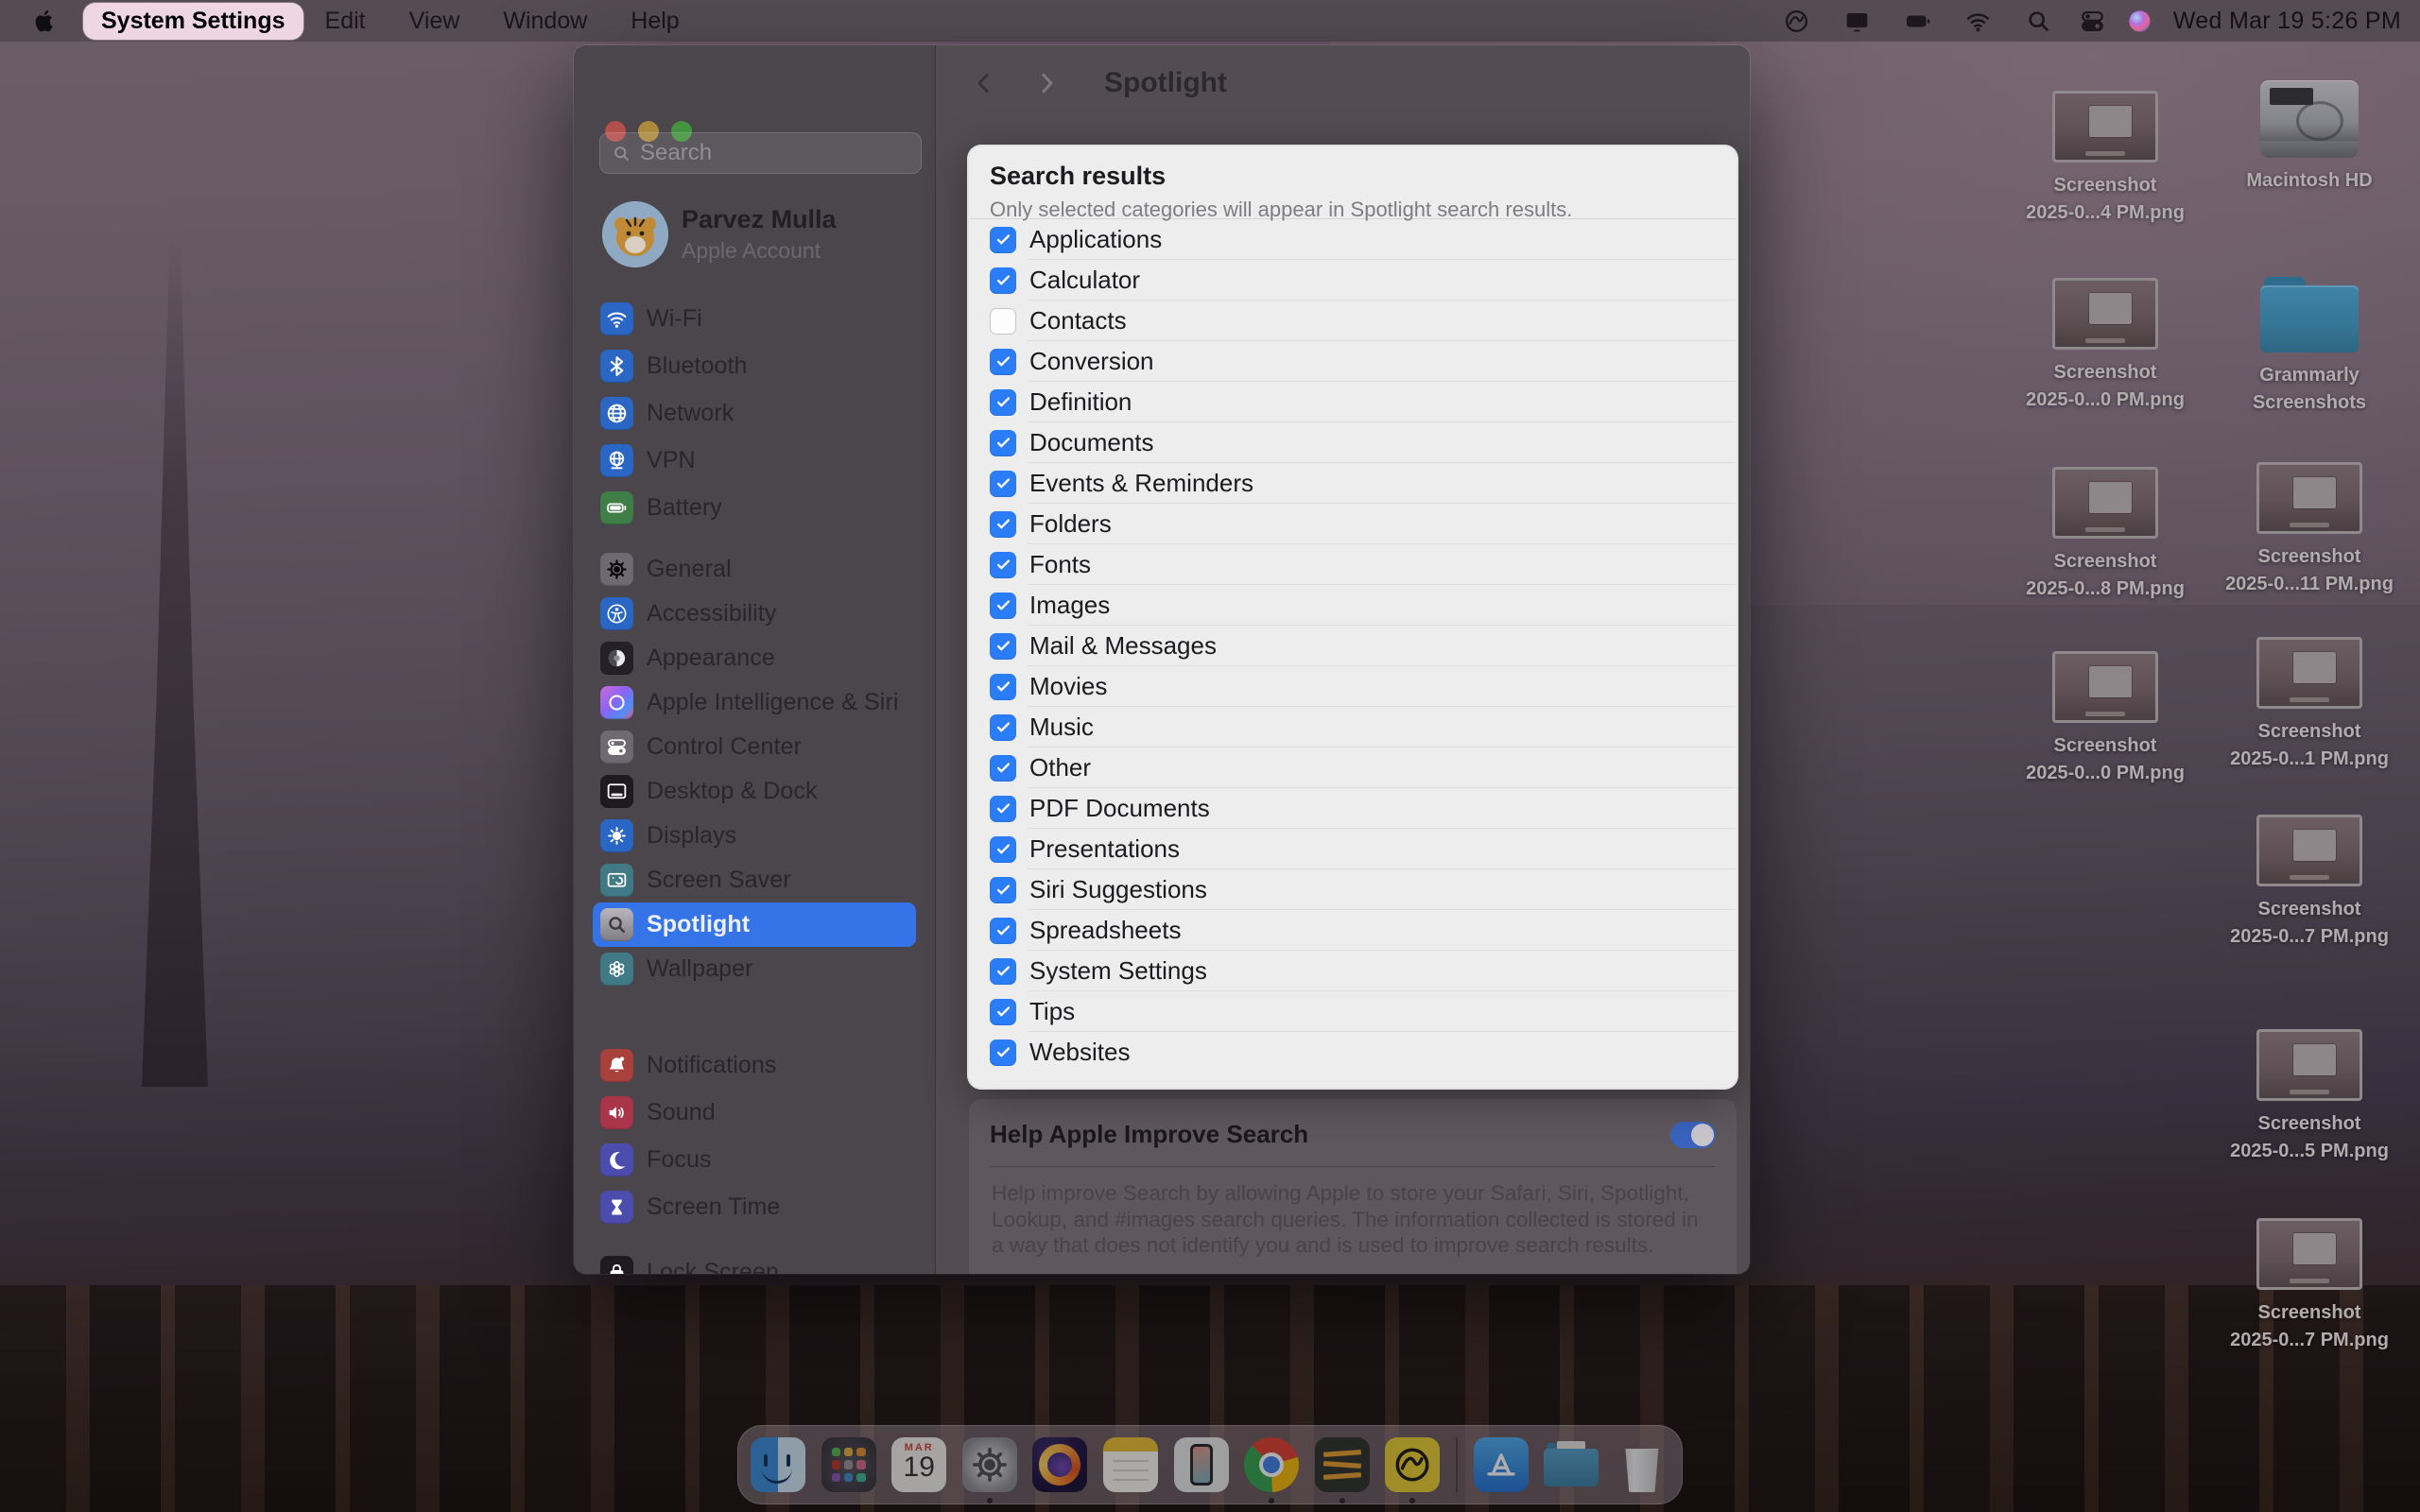 This screenshot has height=1512, width=2420. What do you see at coordinates (2039, 21) in the screenshot?
I see `search-icon` at bounding box center [2039, 21].